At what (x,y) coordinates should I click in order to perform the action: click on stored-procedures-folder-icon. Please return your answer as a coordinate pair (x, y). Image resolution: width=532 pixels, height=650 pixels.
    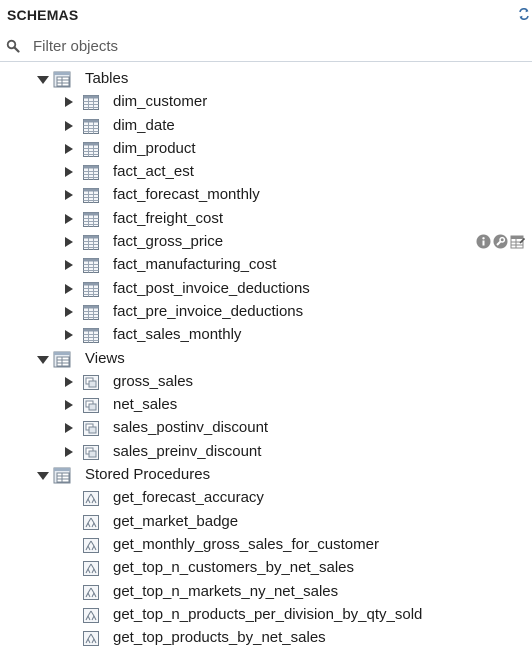
    Looking at the image, I should click on (62, 475).